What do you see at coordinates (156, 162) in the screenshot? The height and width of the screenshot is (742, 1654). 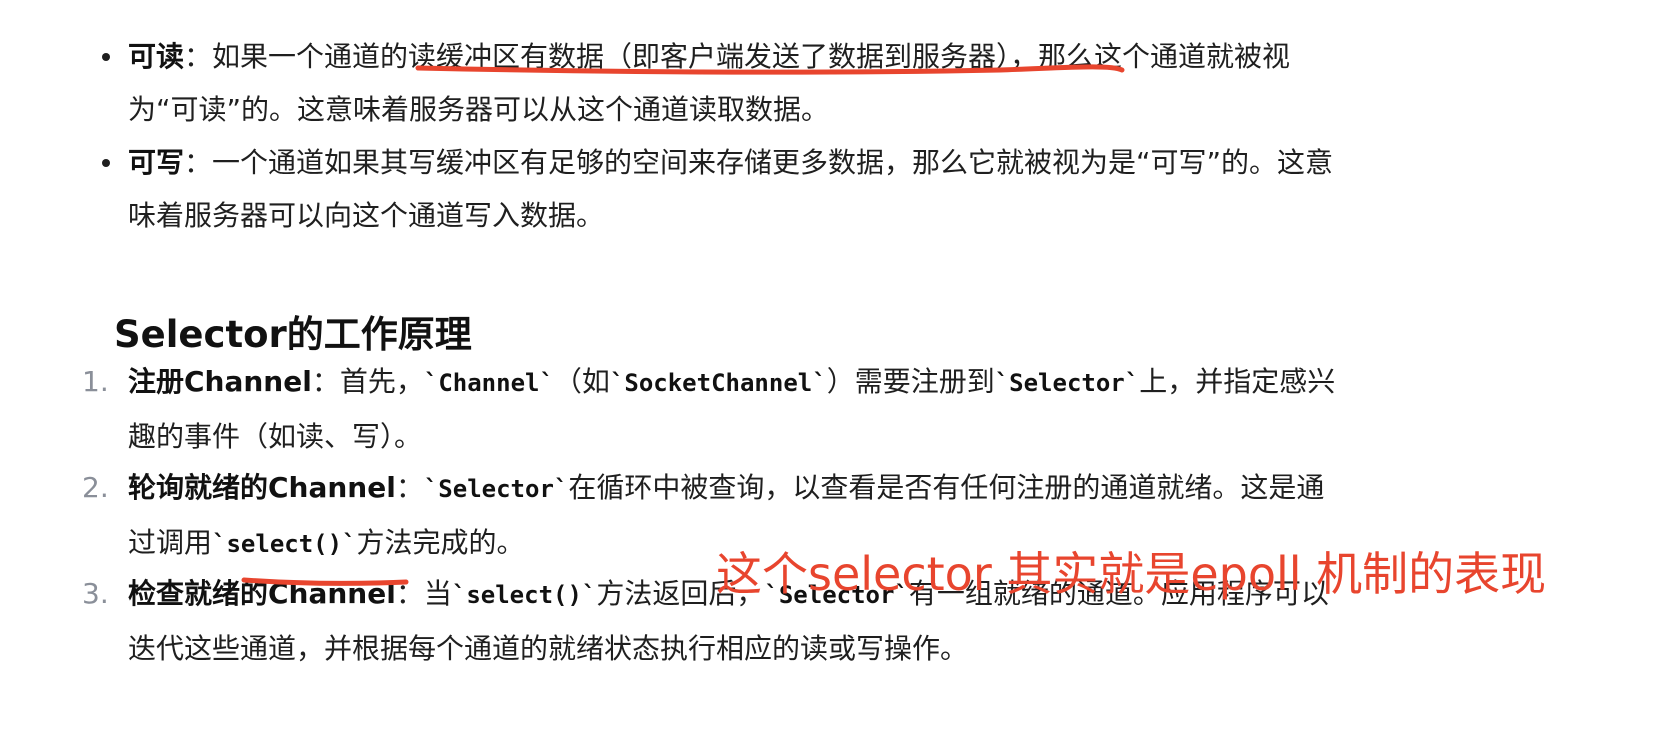 I see `term-writable: 可写` at bounding box center [156, 162].